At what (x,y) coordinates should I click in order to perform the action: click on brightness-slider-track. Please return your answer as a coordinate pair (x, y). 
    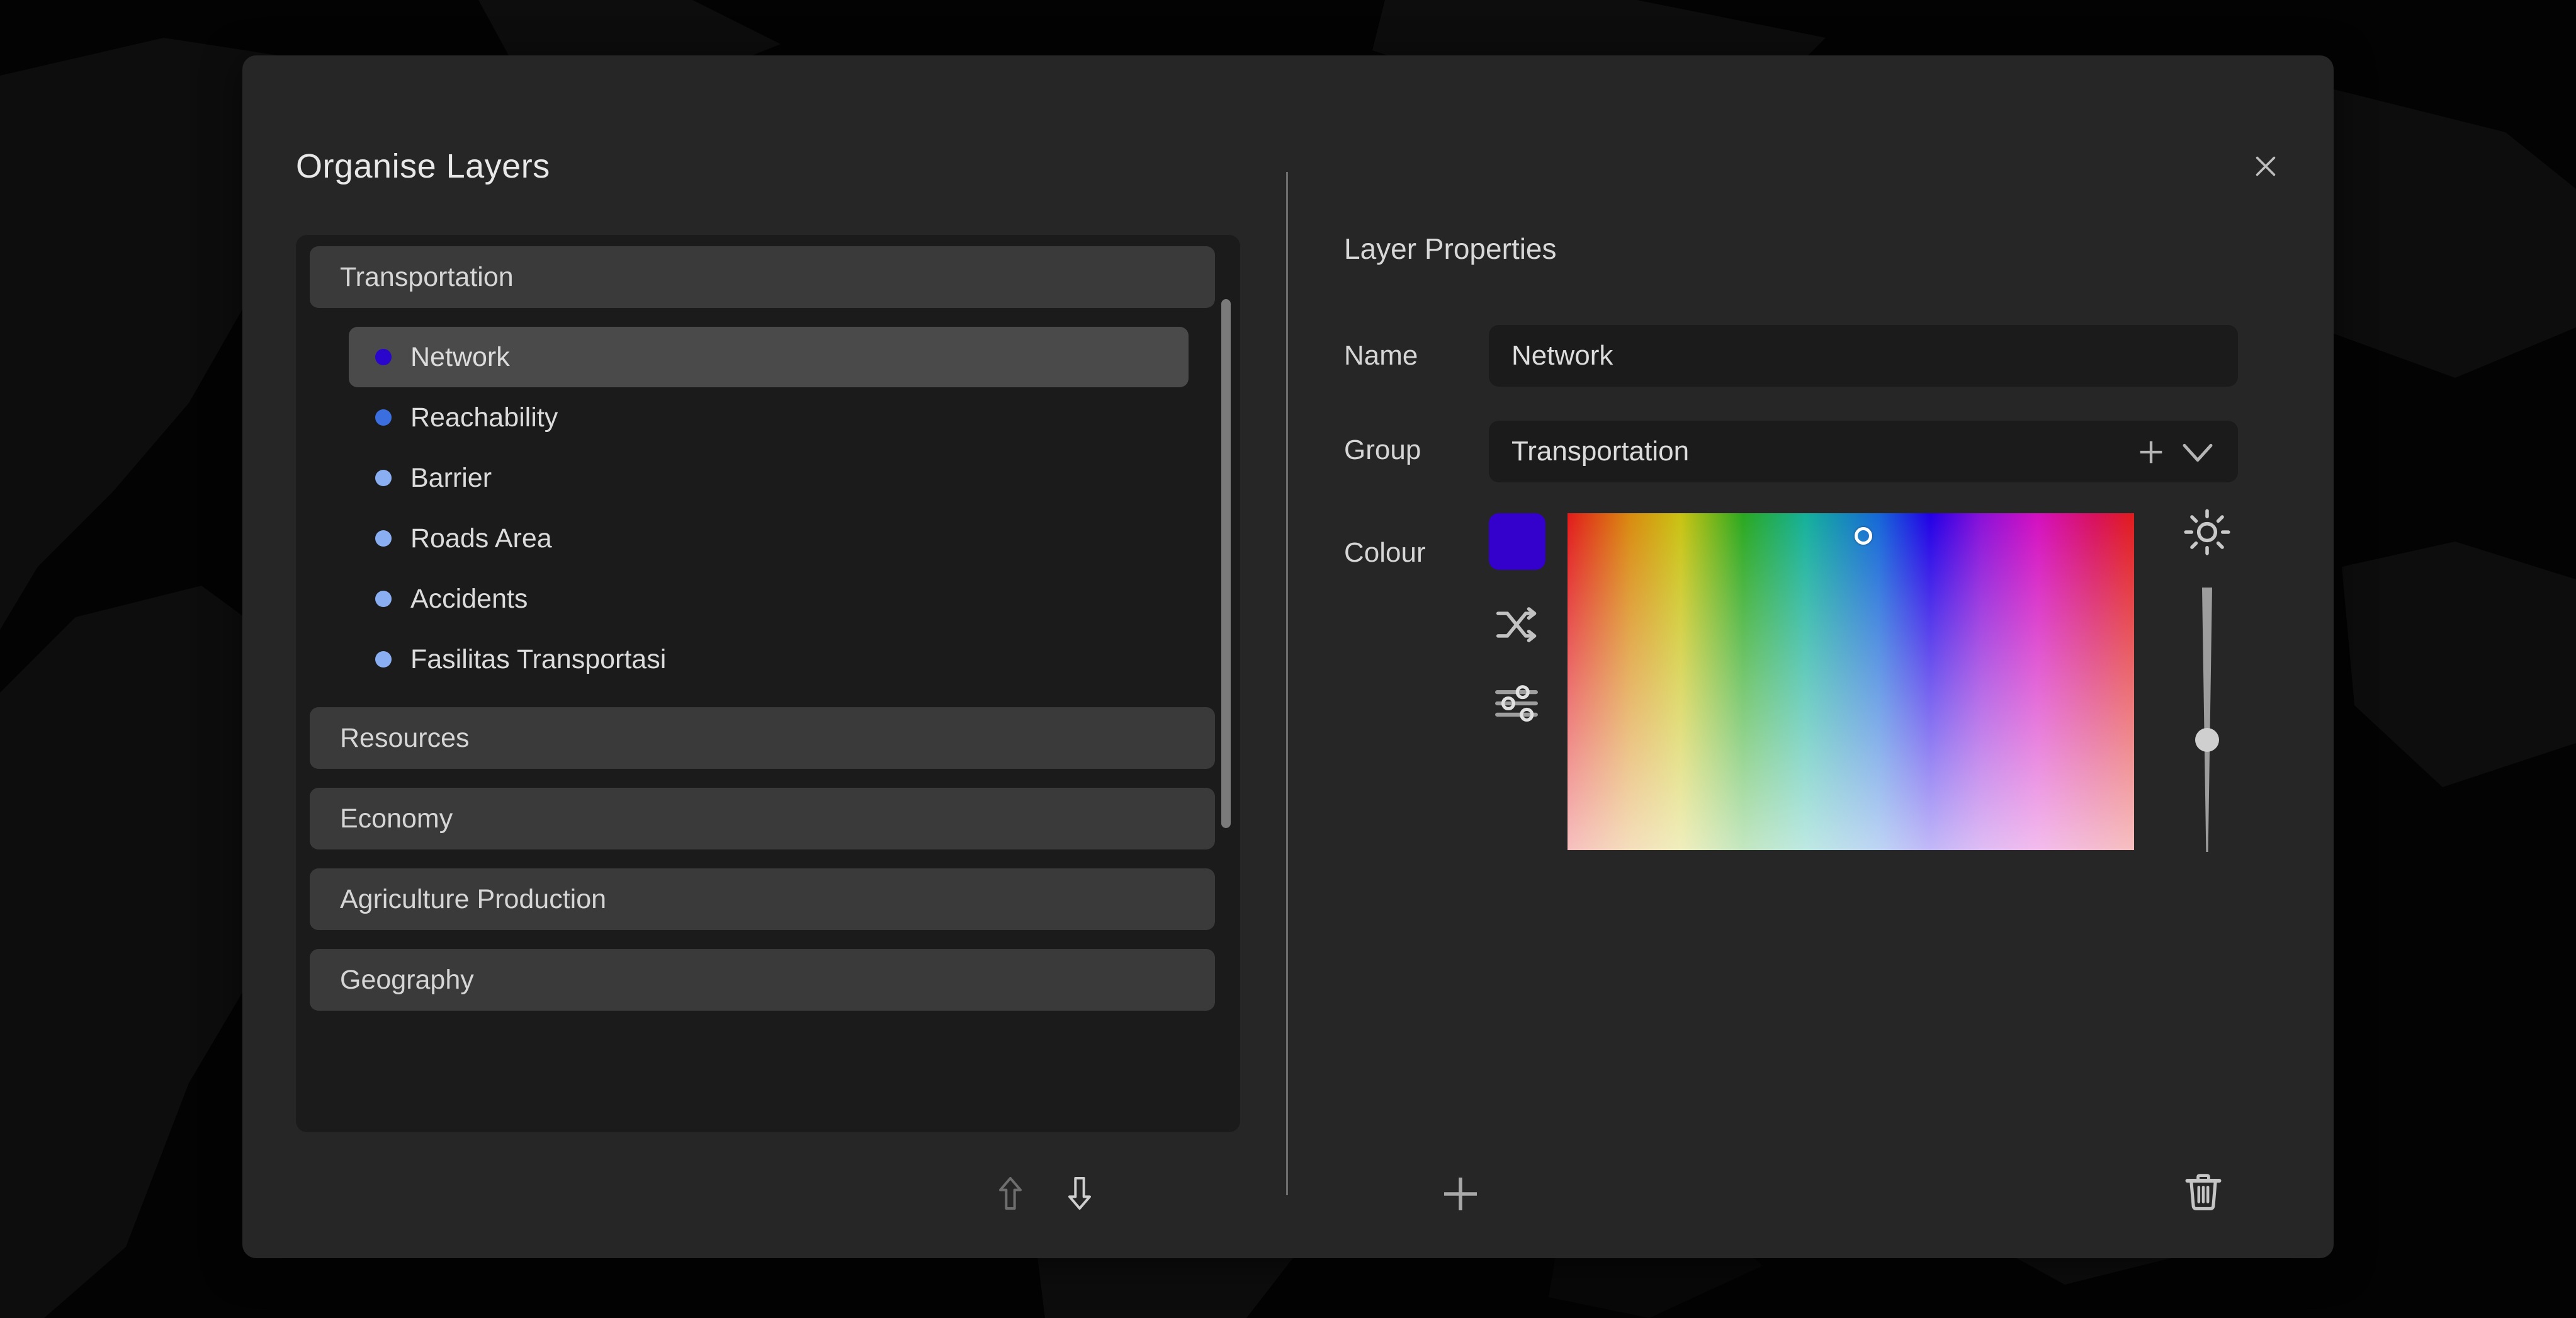
    Looking at the image, I should click on (2207, 720).